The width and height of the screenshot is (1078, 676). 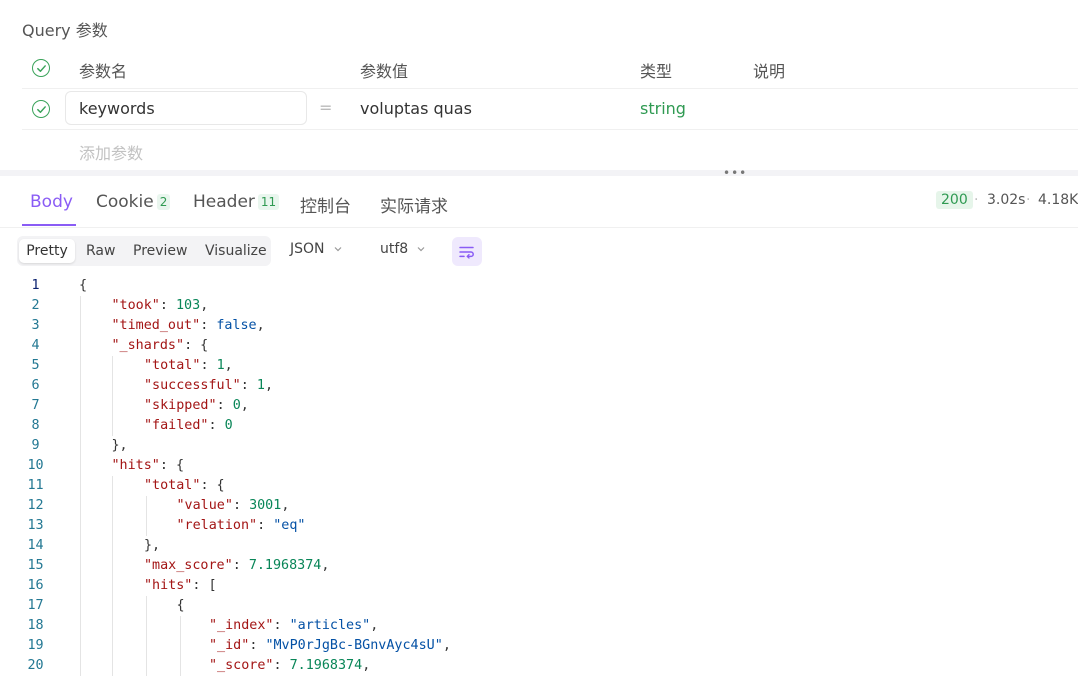 What do you see at coordinates (160, 251) in the screenshot?
I see `view-preview: Preview` at bounding box center [160, 251].